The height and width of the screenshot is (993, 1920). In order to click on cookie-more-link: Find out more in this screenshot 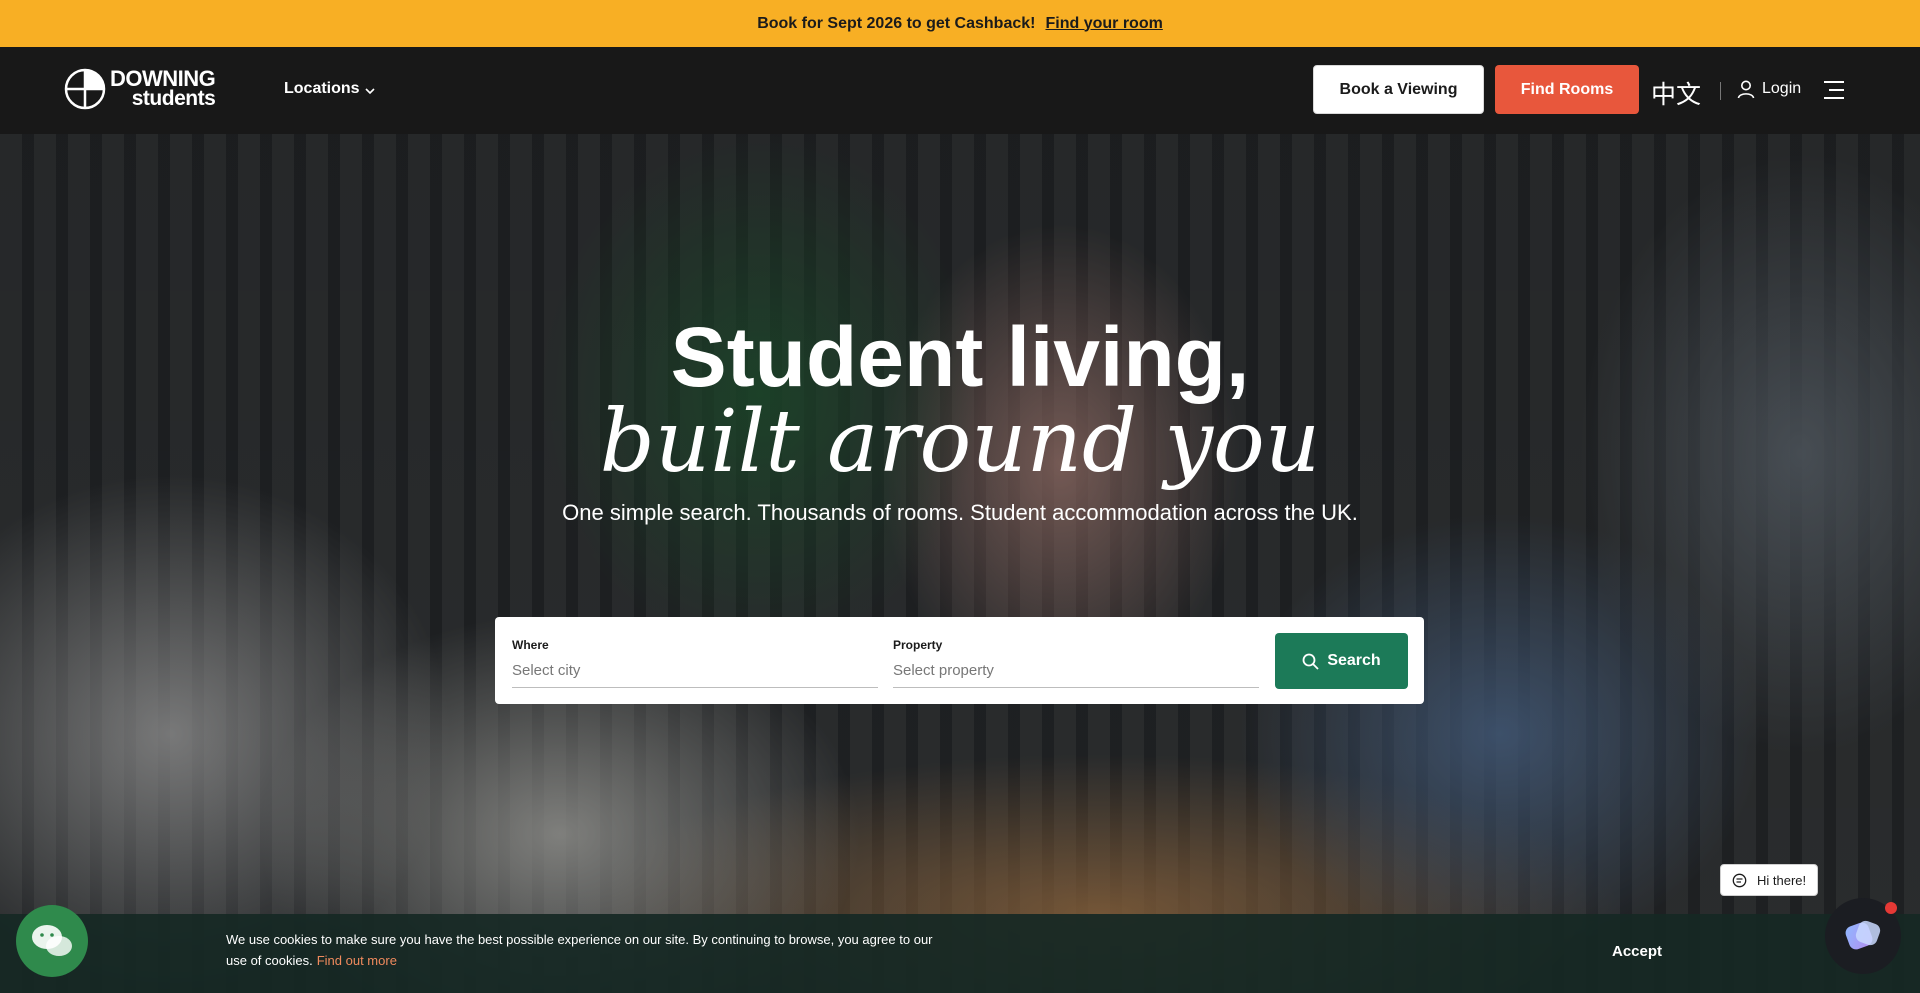, I will do `click(357, 960)`.